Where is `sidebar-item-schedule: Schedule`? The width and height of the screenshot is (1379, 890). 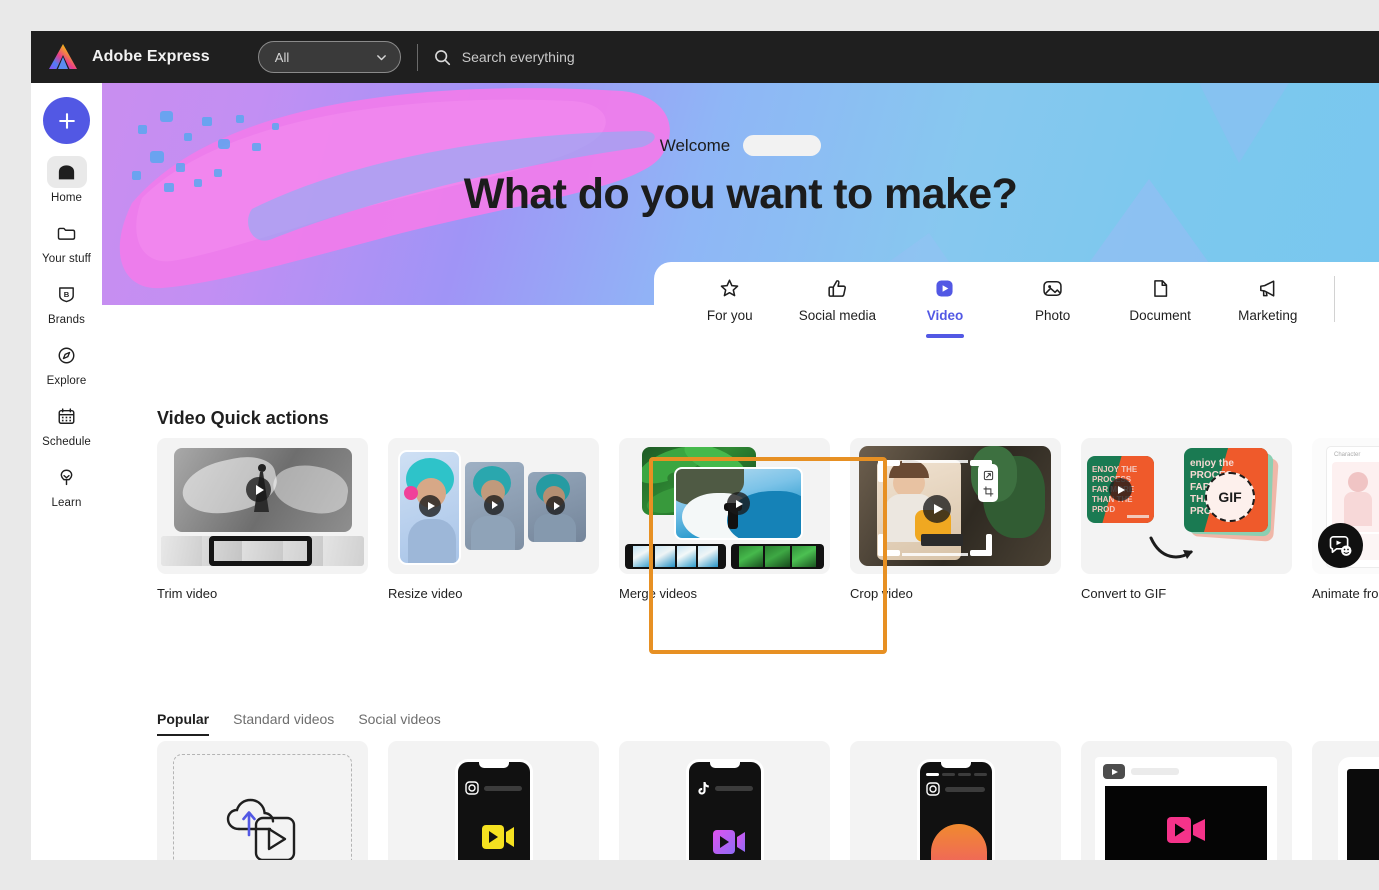 sidebar-item-schedule: Schedule is located at coordinates (67, 424).